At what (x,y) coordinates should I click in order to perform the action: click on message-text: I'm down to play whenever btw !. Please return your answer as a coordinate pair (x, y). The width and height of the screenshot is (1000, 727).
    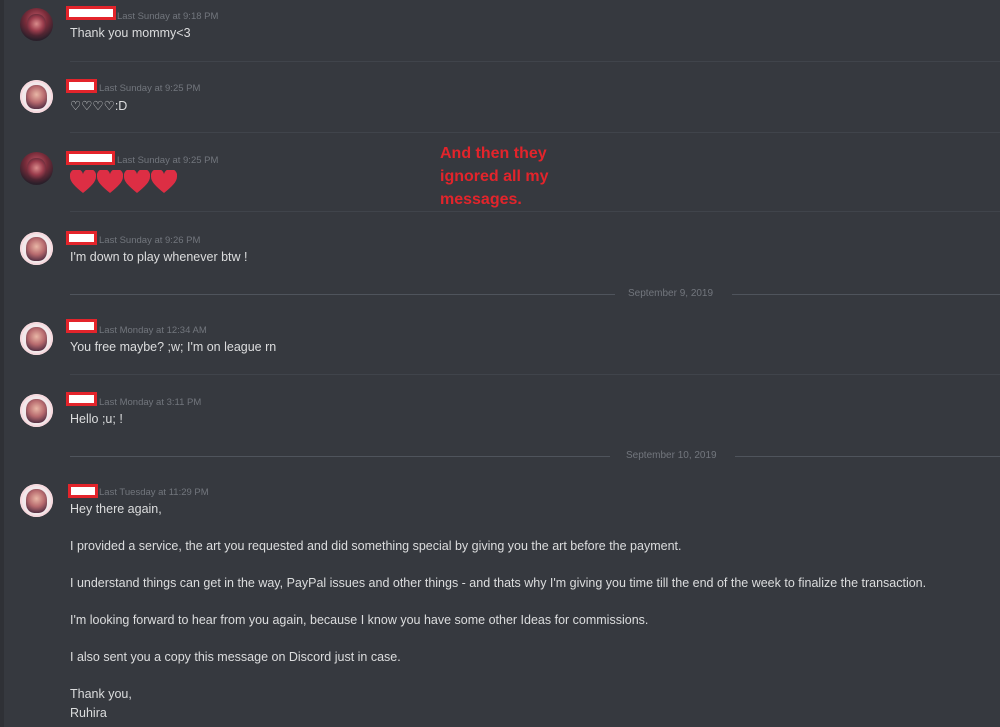
    Looking at the image, I should click on (159, 257).